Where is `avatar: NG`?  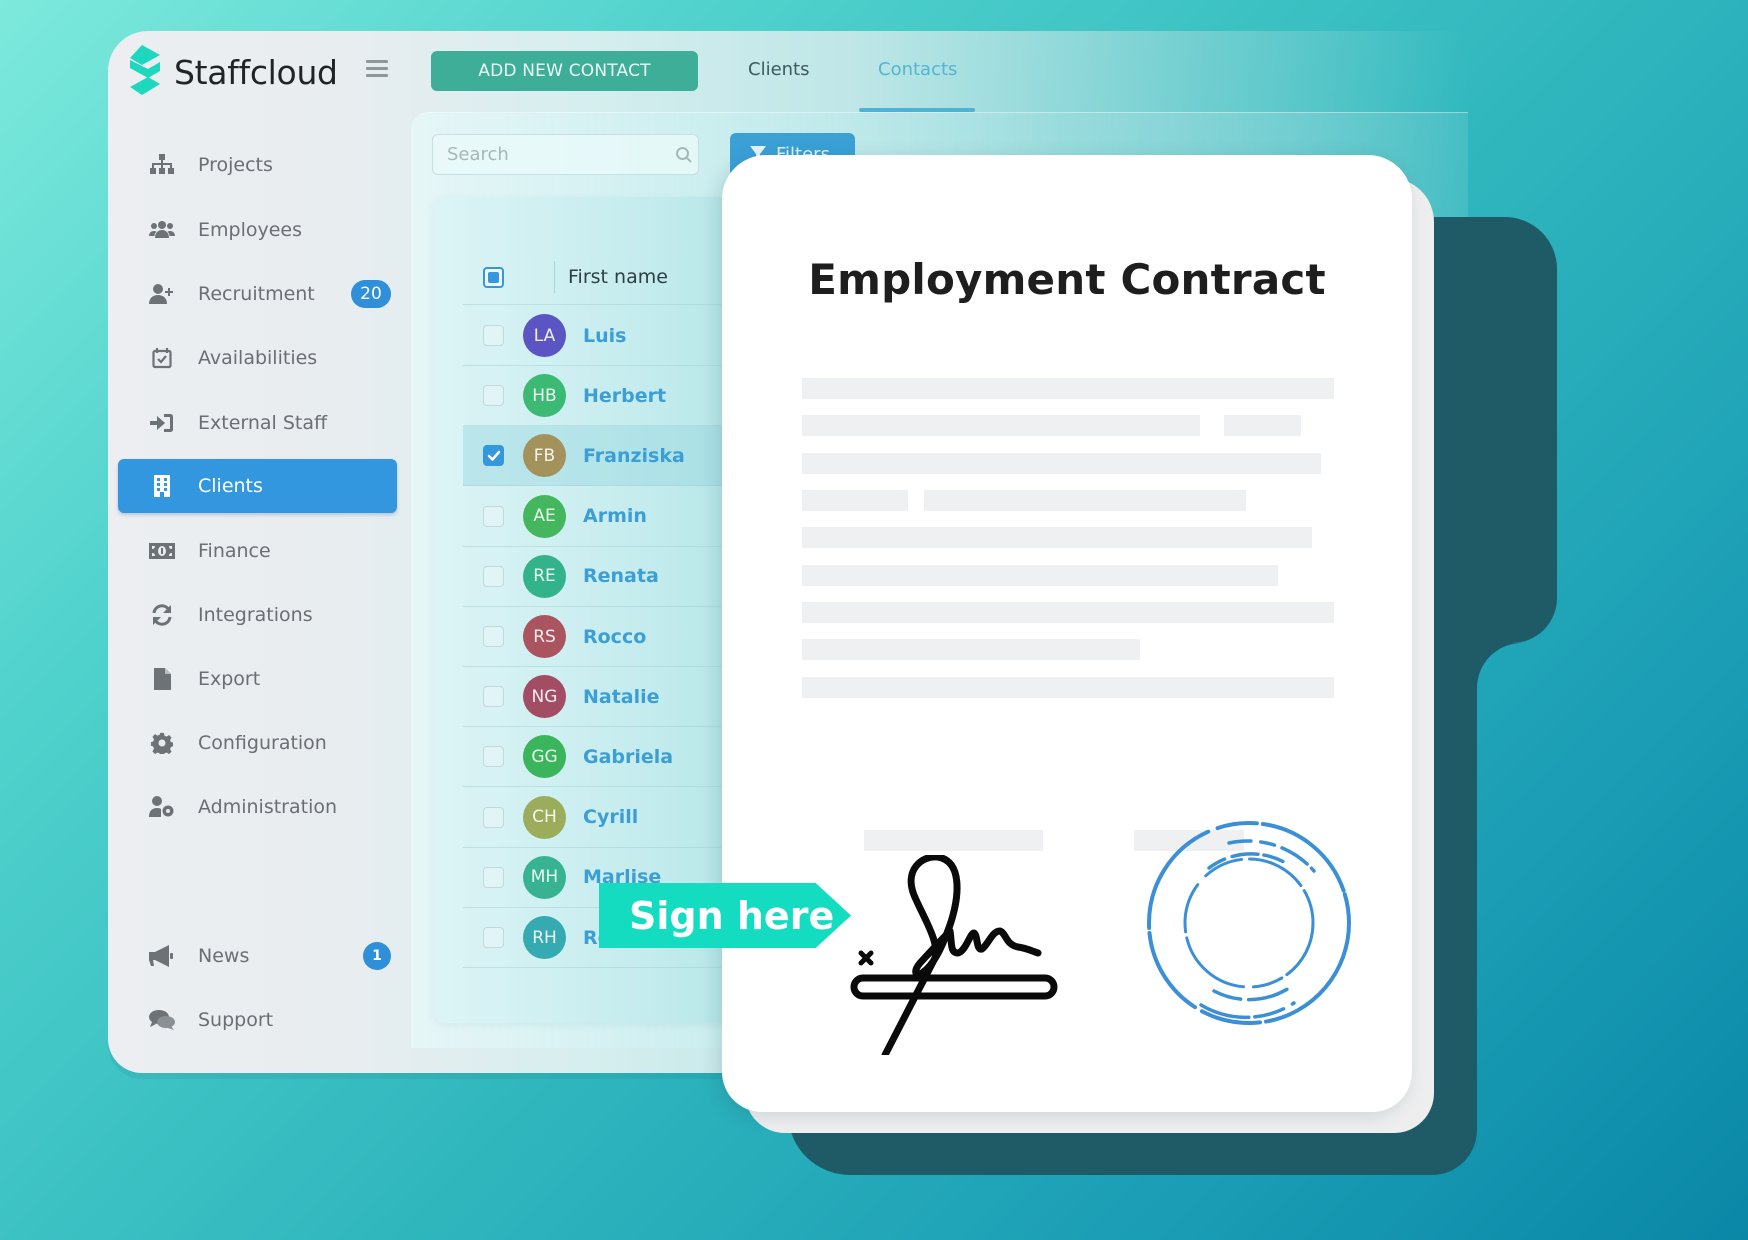 avatar: NG is located at coordinates (544, 697).